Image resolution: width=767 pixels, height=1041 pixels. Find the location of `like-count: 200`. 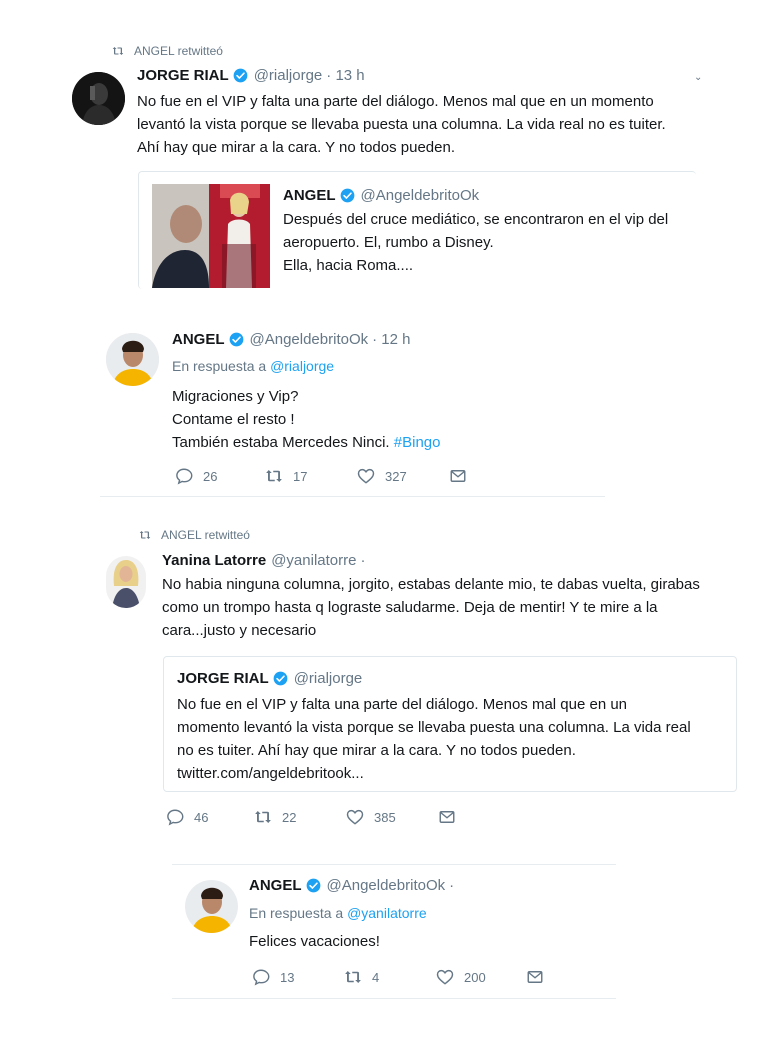

like-count: 200 is located at coordinates (475, 977).